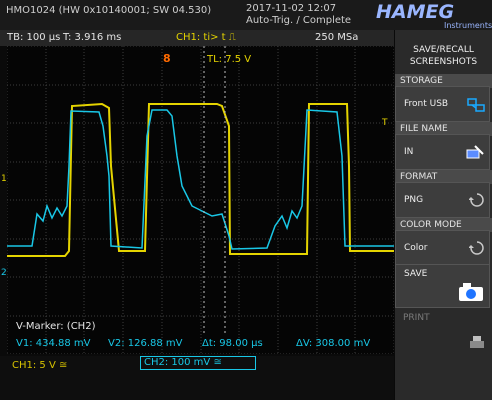 The image size is (492, 400). Describe the element at coordinates (414, 200) in the screenshot. I see `format-value: PNG` at that location.